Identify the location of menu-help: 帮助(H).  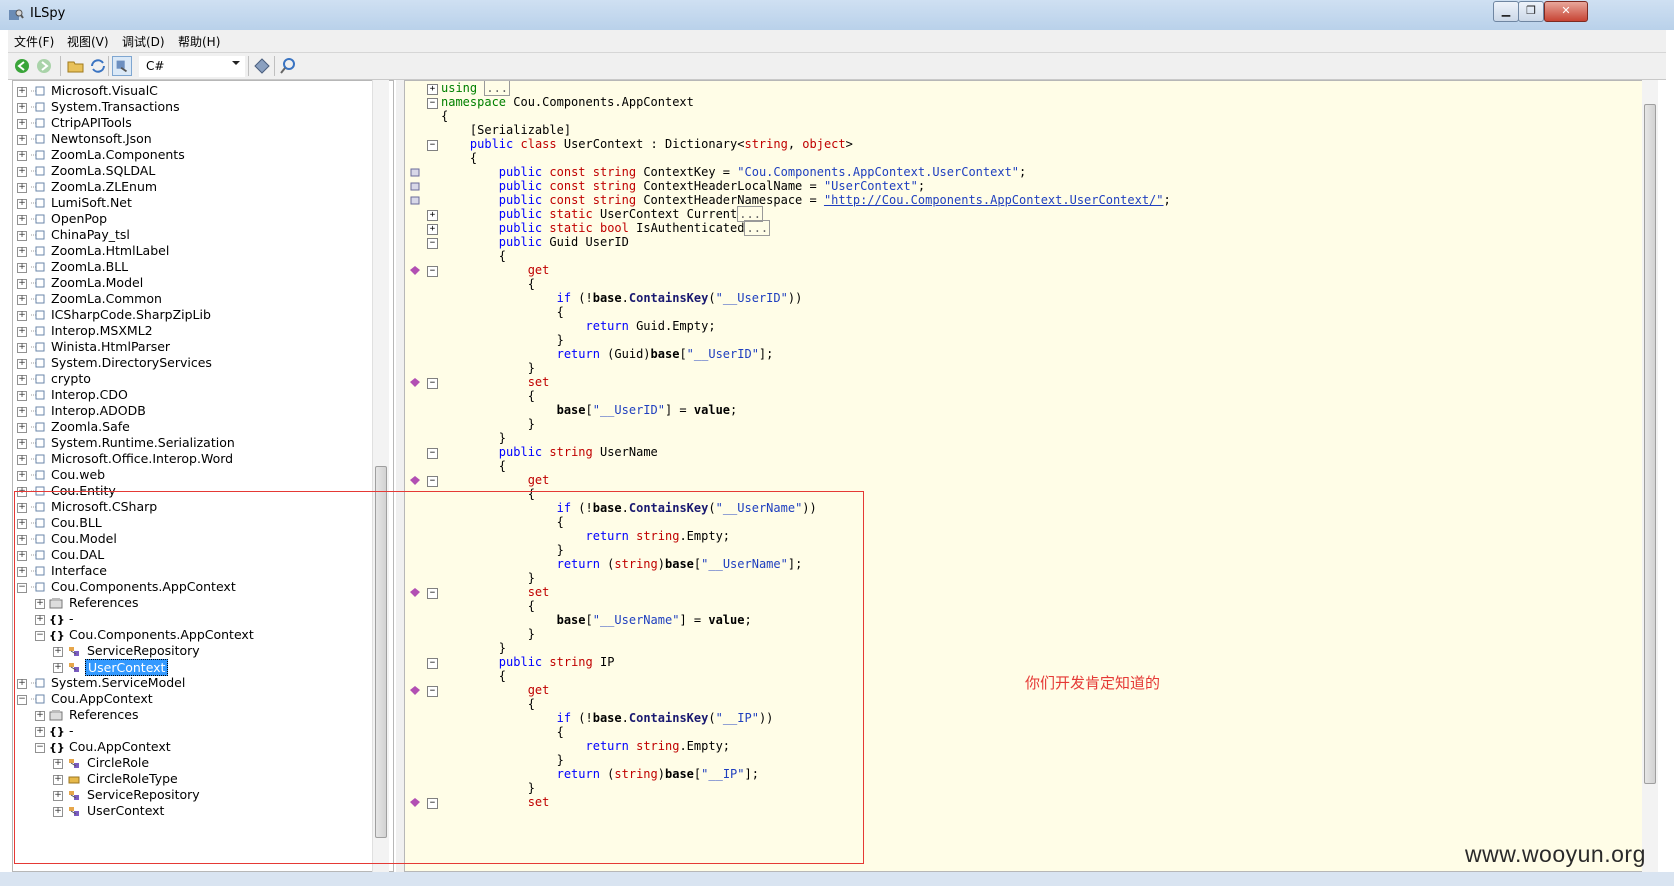
(199, 41).